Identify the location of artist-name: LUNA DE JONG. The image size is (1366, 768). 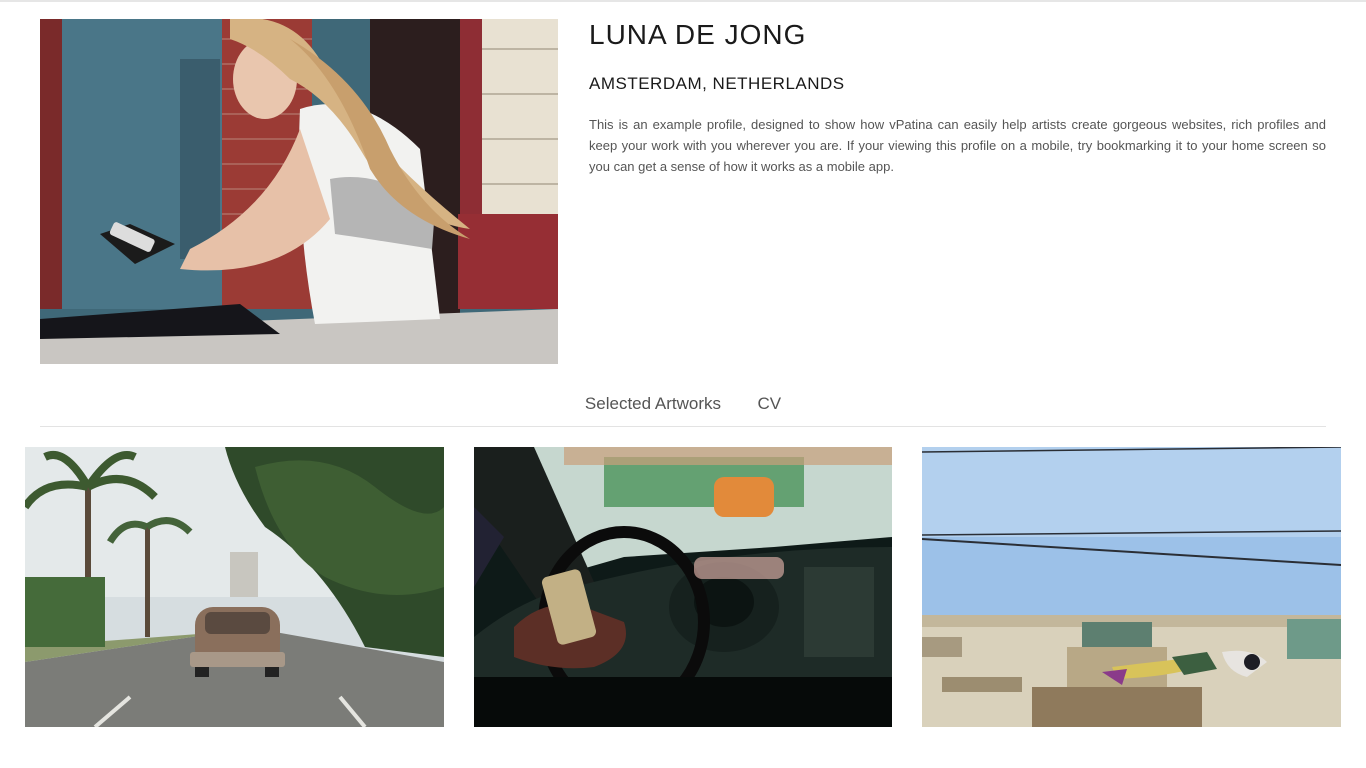
(698, 34).